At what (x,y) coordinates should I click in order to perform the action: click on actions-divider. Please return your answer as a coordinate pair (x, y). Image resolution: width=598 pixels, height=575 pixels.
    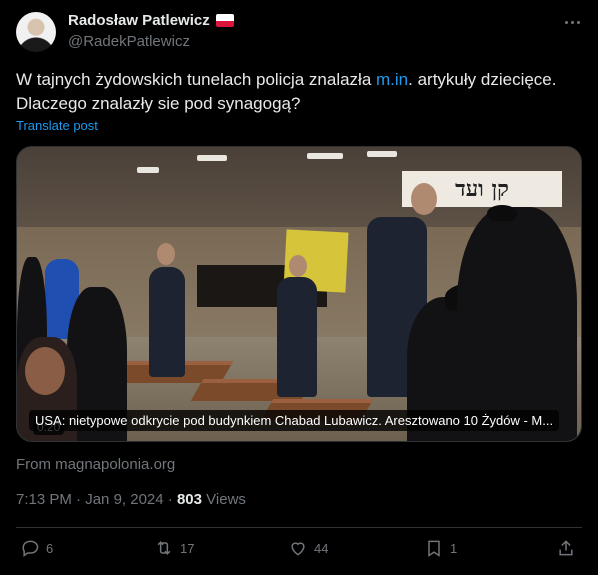
    Looking at the image, I should click on (299, 527).